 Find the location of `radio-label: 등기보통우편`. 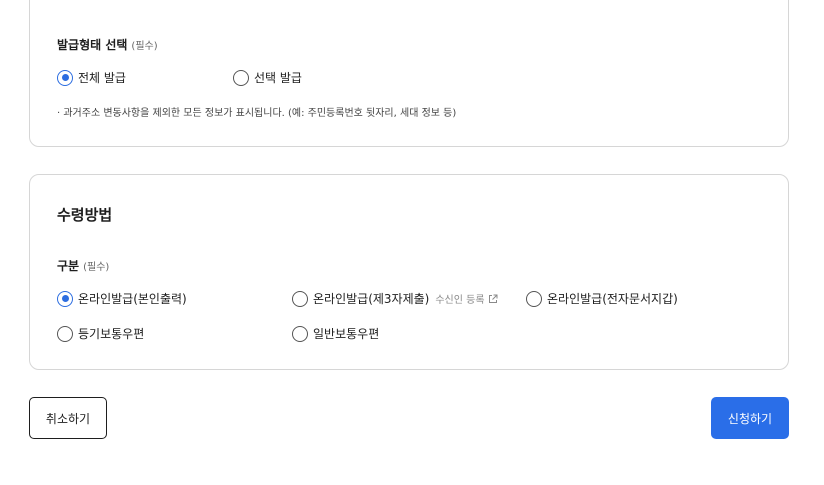

radio-label: 등기보통우편 is located at coordinates (111, 334).